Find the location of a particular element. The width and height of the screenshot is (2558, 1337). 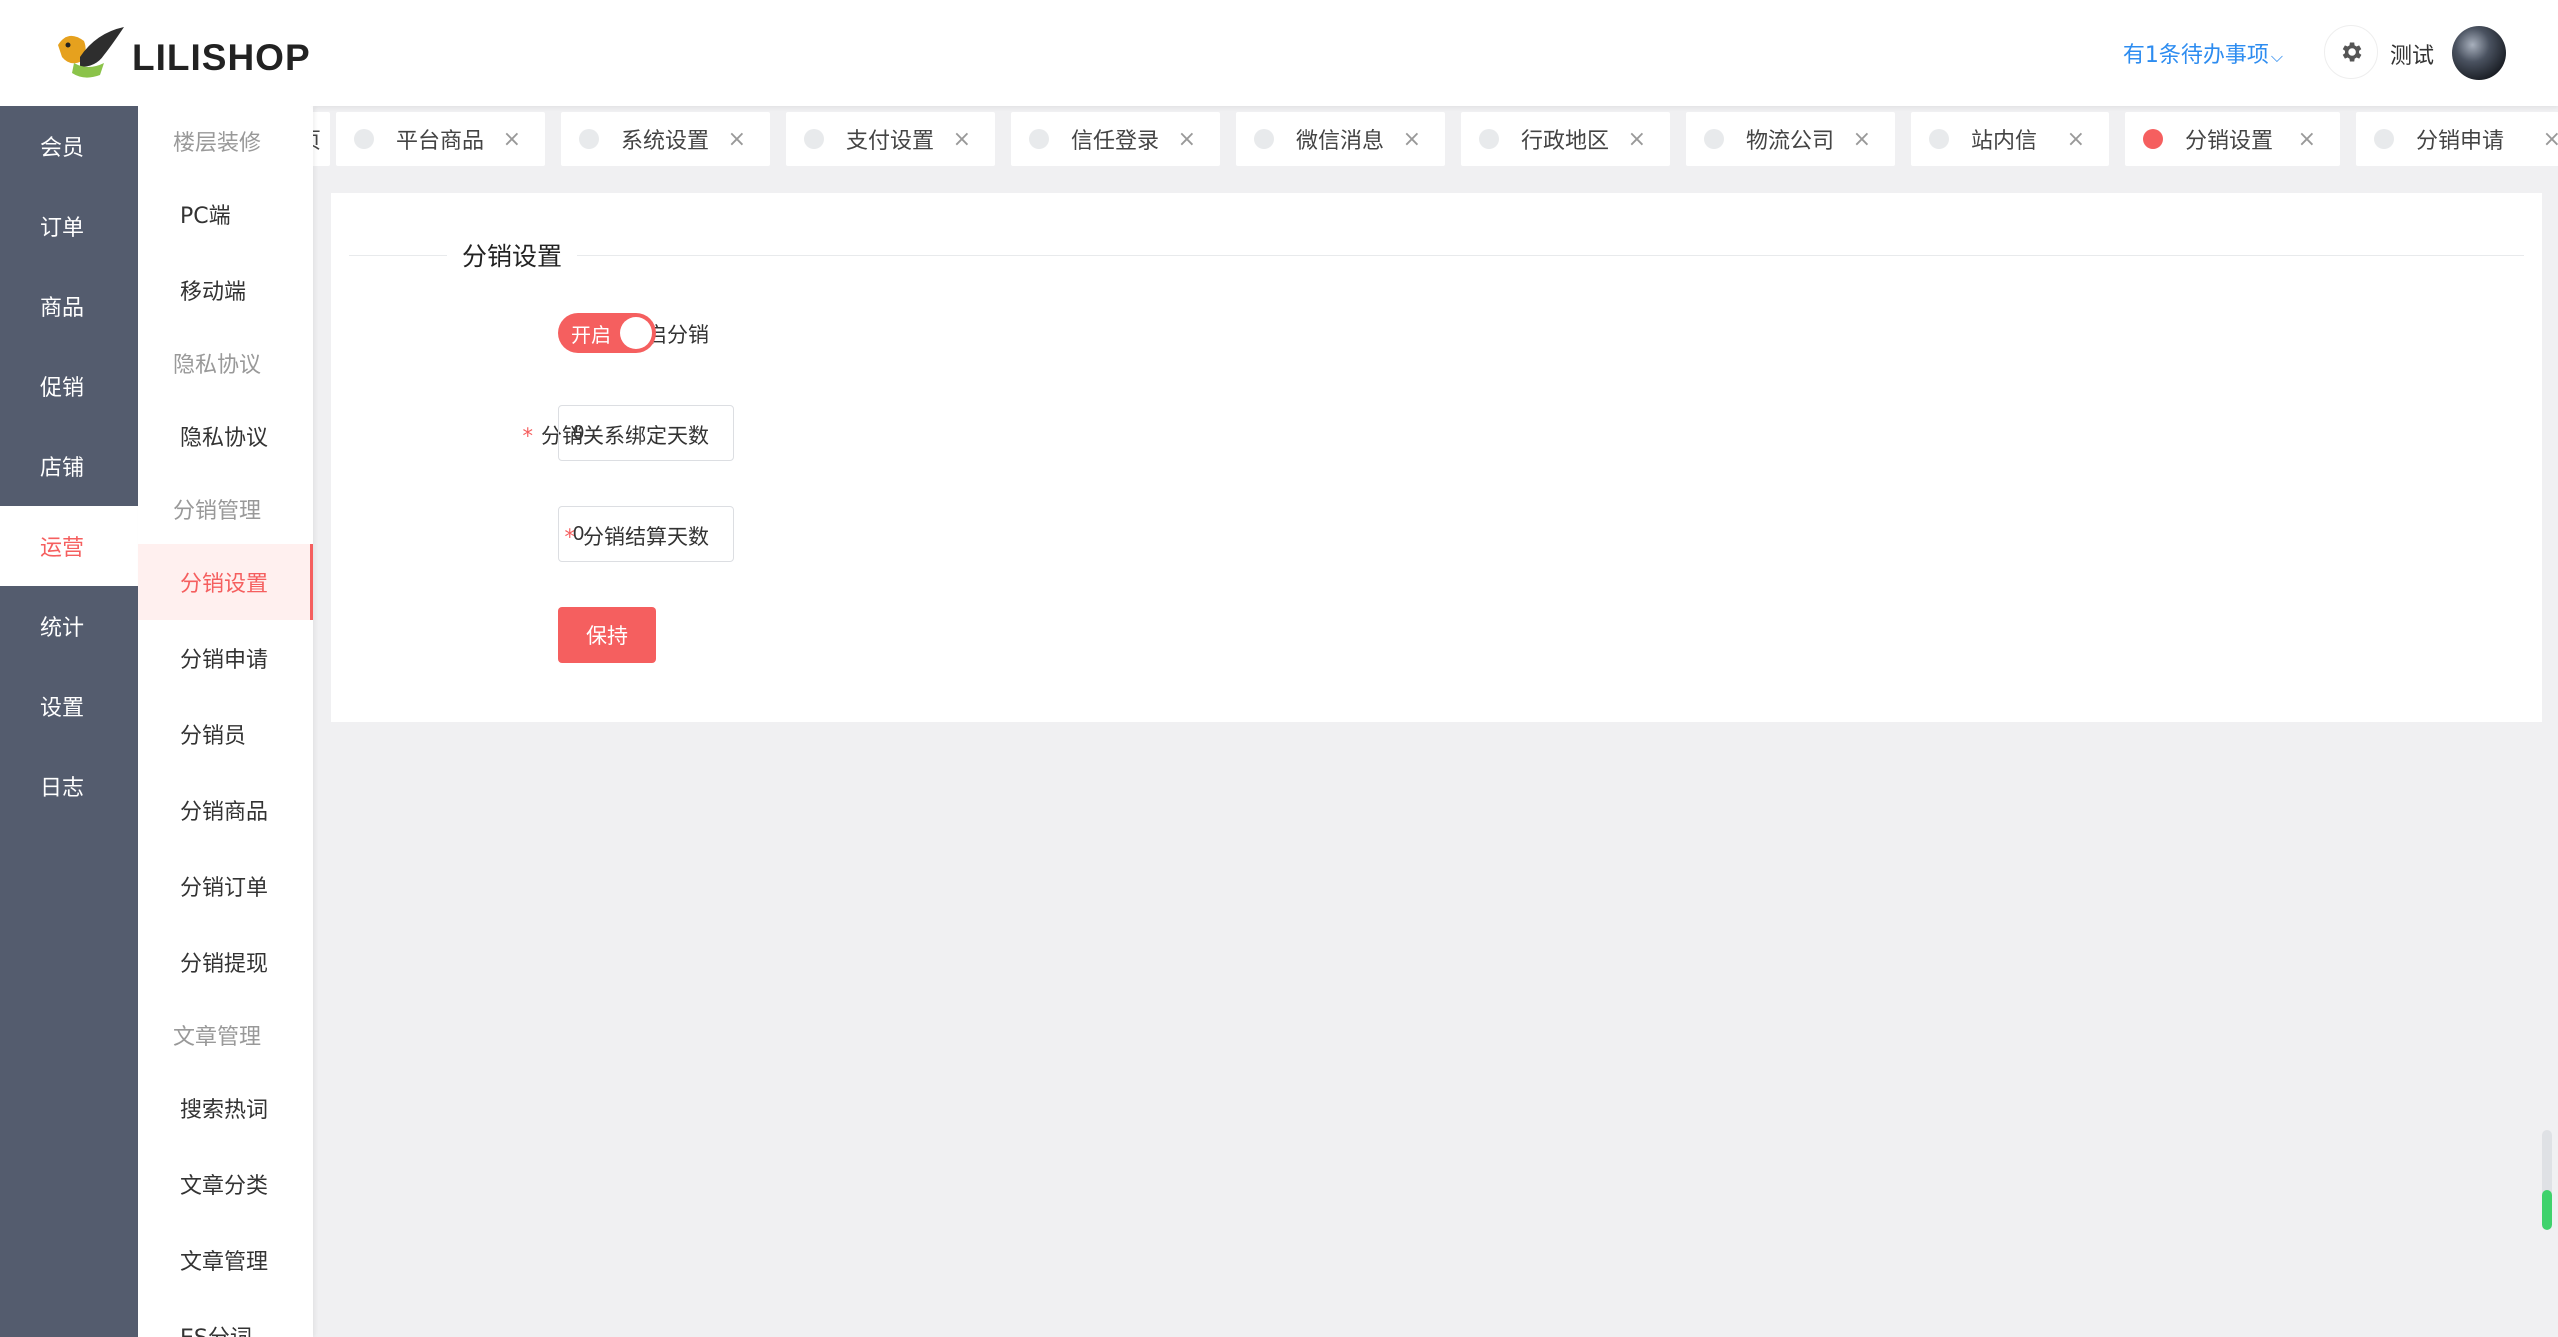

tab-logistics: 物流公司 × is located at coordinates (1790, 139).